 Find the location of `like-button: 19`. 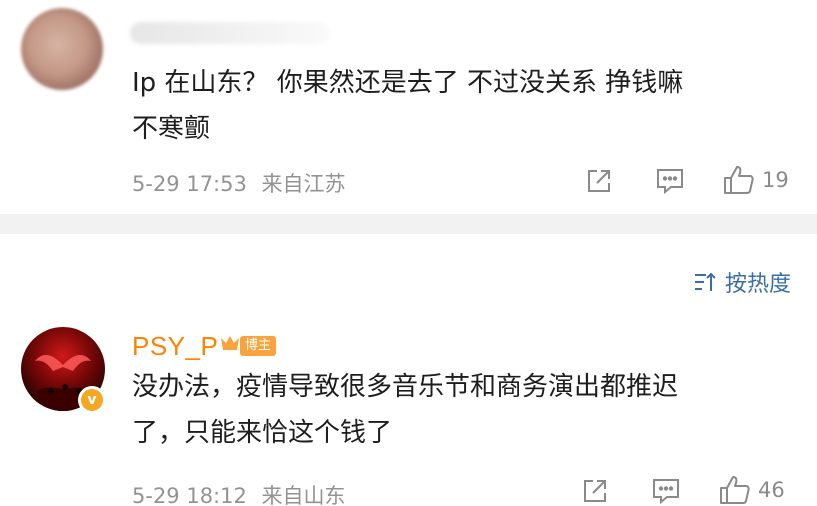

like-button: 19 is located at coordinates (755, 180).